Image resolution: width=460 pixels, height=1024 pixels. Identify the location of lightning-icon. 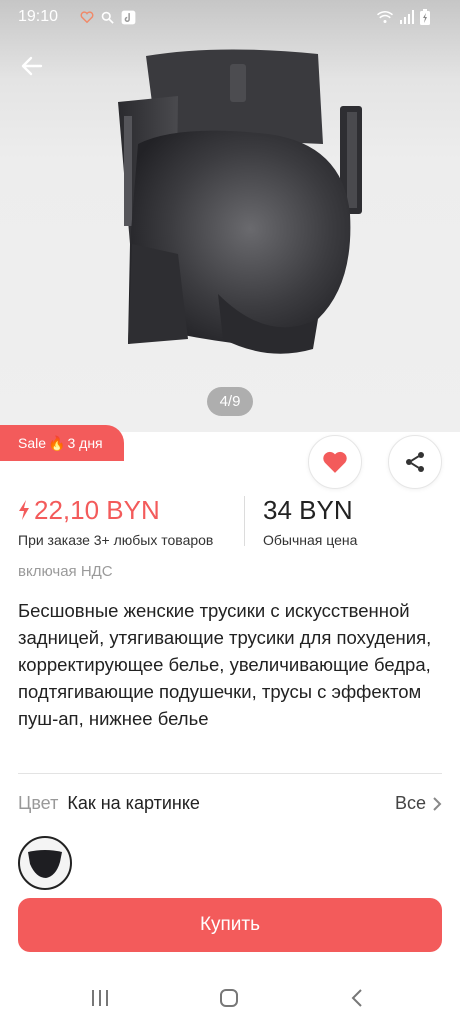
(24, 510).